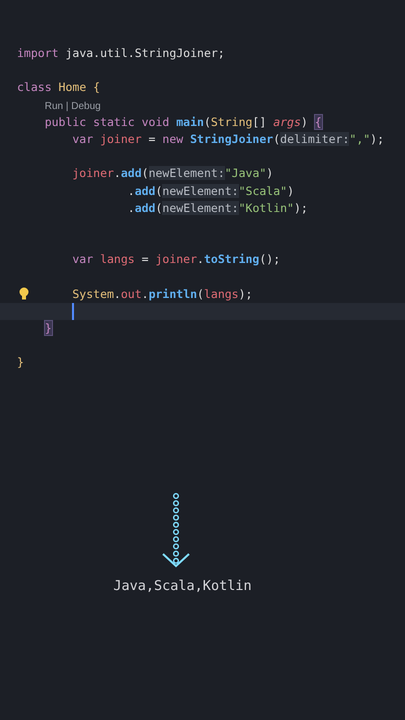 The image size is (405, 720). I want to click on code-line: .add(newElement:"Kotlin");, so click(218, 208).